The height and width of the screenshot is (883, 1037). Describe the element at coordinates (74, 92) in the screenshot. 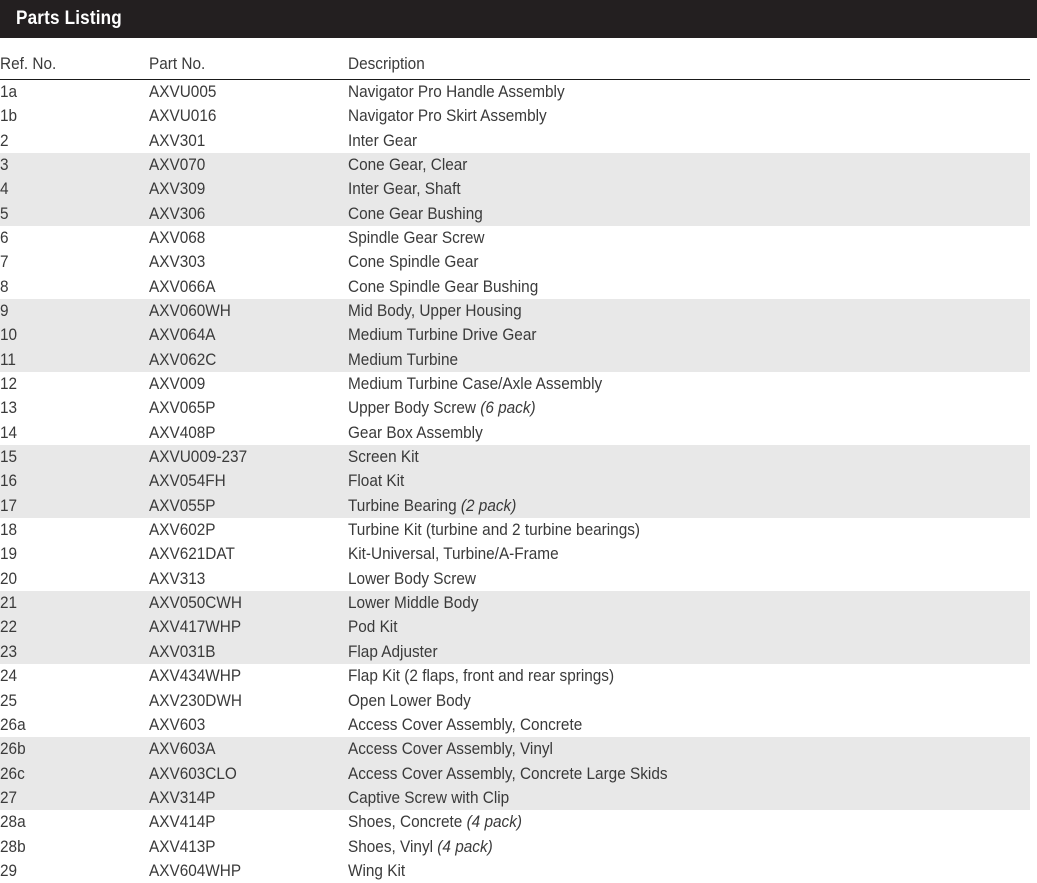

I see `cell-ref-no: 1a` at that location.